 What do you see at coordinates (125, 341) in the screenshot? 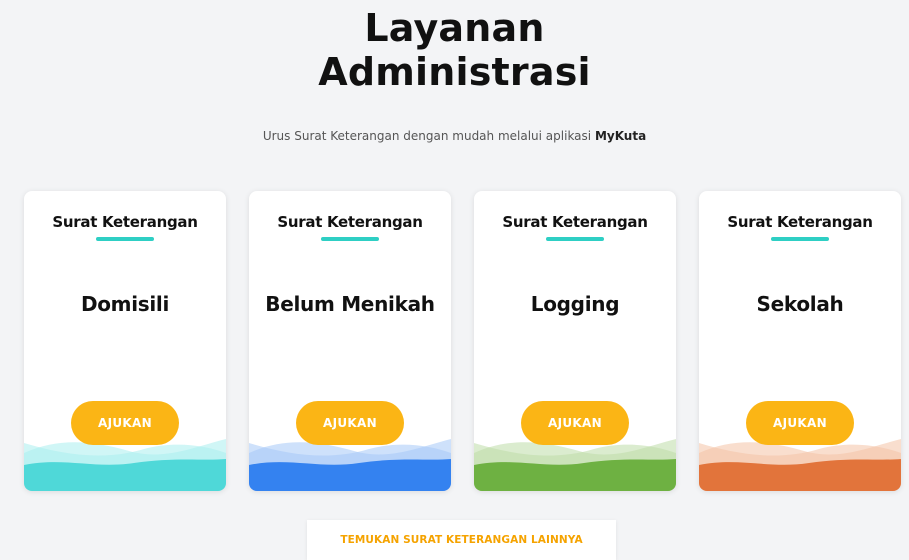
I see `card-domisili: Surat Keterangan Domisili AJUKAN` at bounding box center [125, 341].